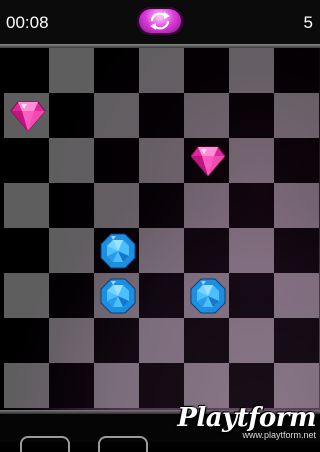  I want to click on bottom-button-right, so click(123, 444).